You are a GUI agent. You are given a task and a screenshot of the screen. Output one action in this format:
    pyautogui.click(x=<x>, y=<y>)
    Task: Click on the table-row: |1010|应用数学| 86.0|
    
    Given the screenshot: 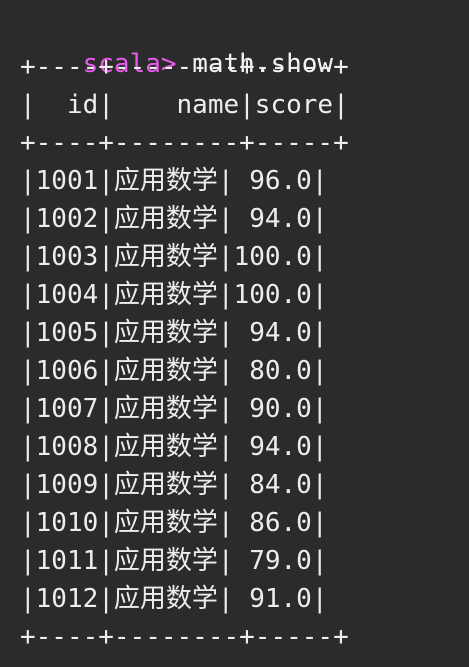 What is the action you would take?
    pyautogui.click(x=174, y=523)
    